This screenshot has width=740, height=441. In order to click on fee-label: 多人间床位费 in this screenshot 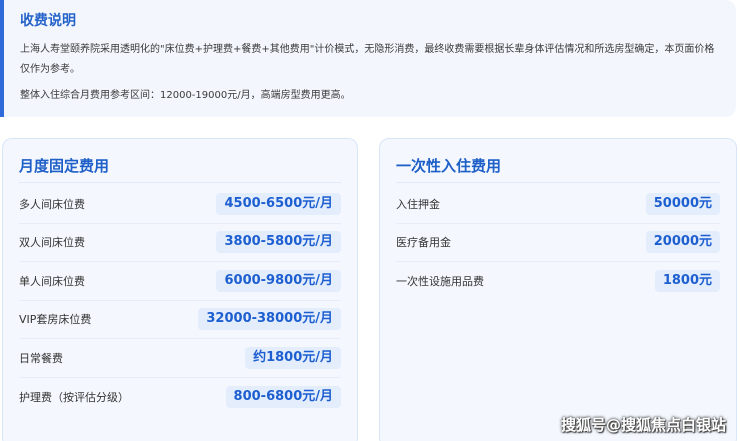, I will do `click(52, 204)`.